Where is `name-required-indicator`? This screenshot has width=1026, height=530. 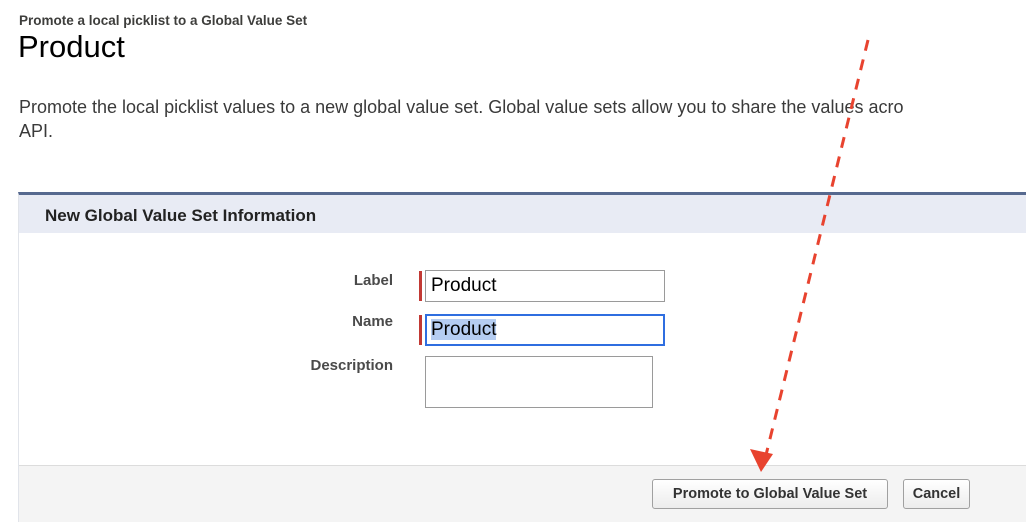 name-required-indicator is located at coordinates (420, 330).